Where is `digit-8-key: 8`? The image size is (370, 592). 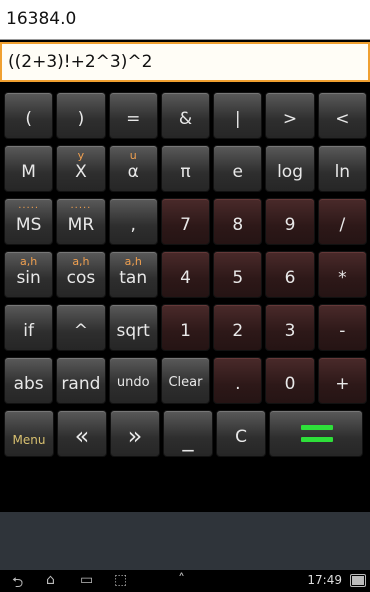 digit-8-key: 8 is located at coordinates (238, 221).